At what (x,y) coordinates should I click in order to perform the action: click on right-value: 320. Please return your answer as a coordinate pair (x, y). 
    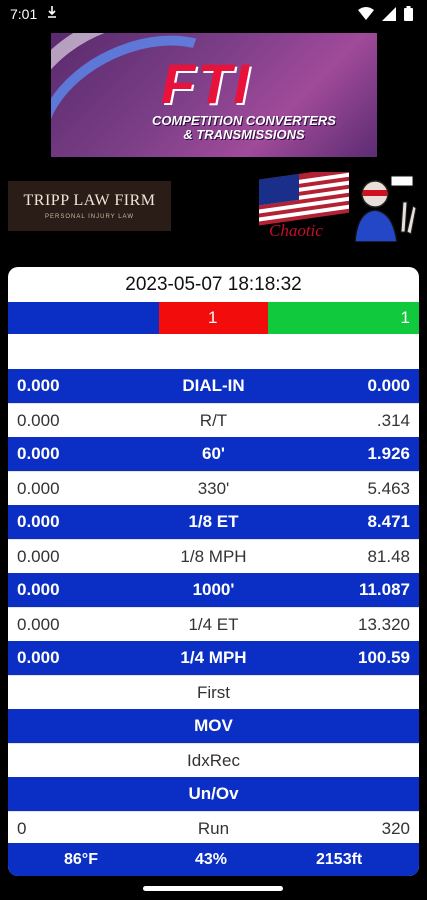
    Looking at the image, I should click on (395, 828).